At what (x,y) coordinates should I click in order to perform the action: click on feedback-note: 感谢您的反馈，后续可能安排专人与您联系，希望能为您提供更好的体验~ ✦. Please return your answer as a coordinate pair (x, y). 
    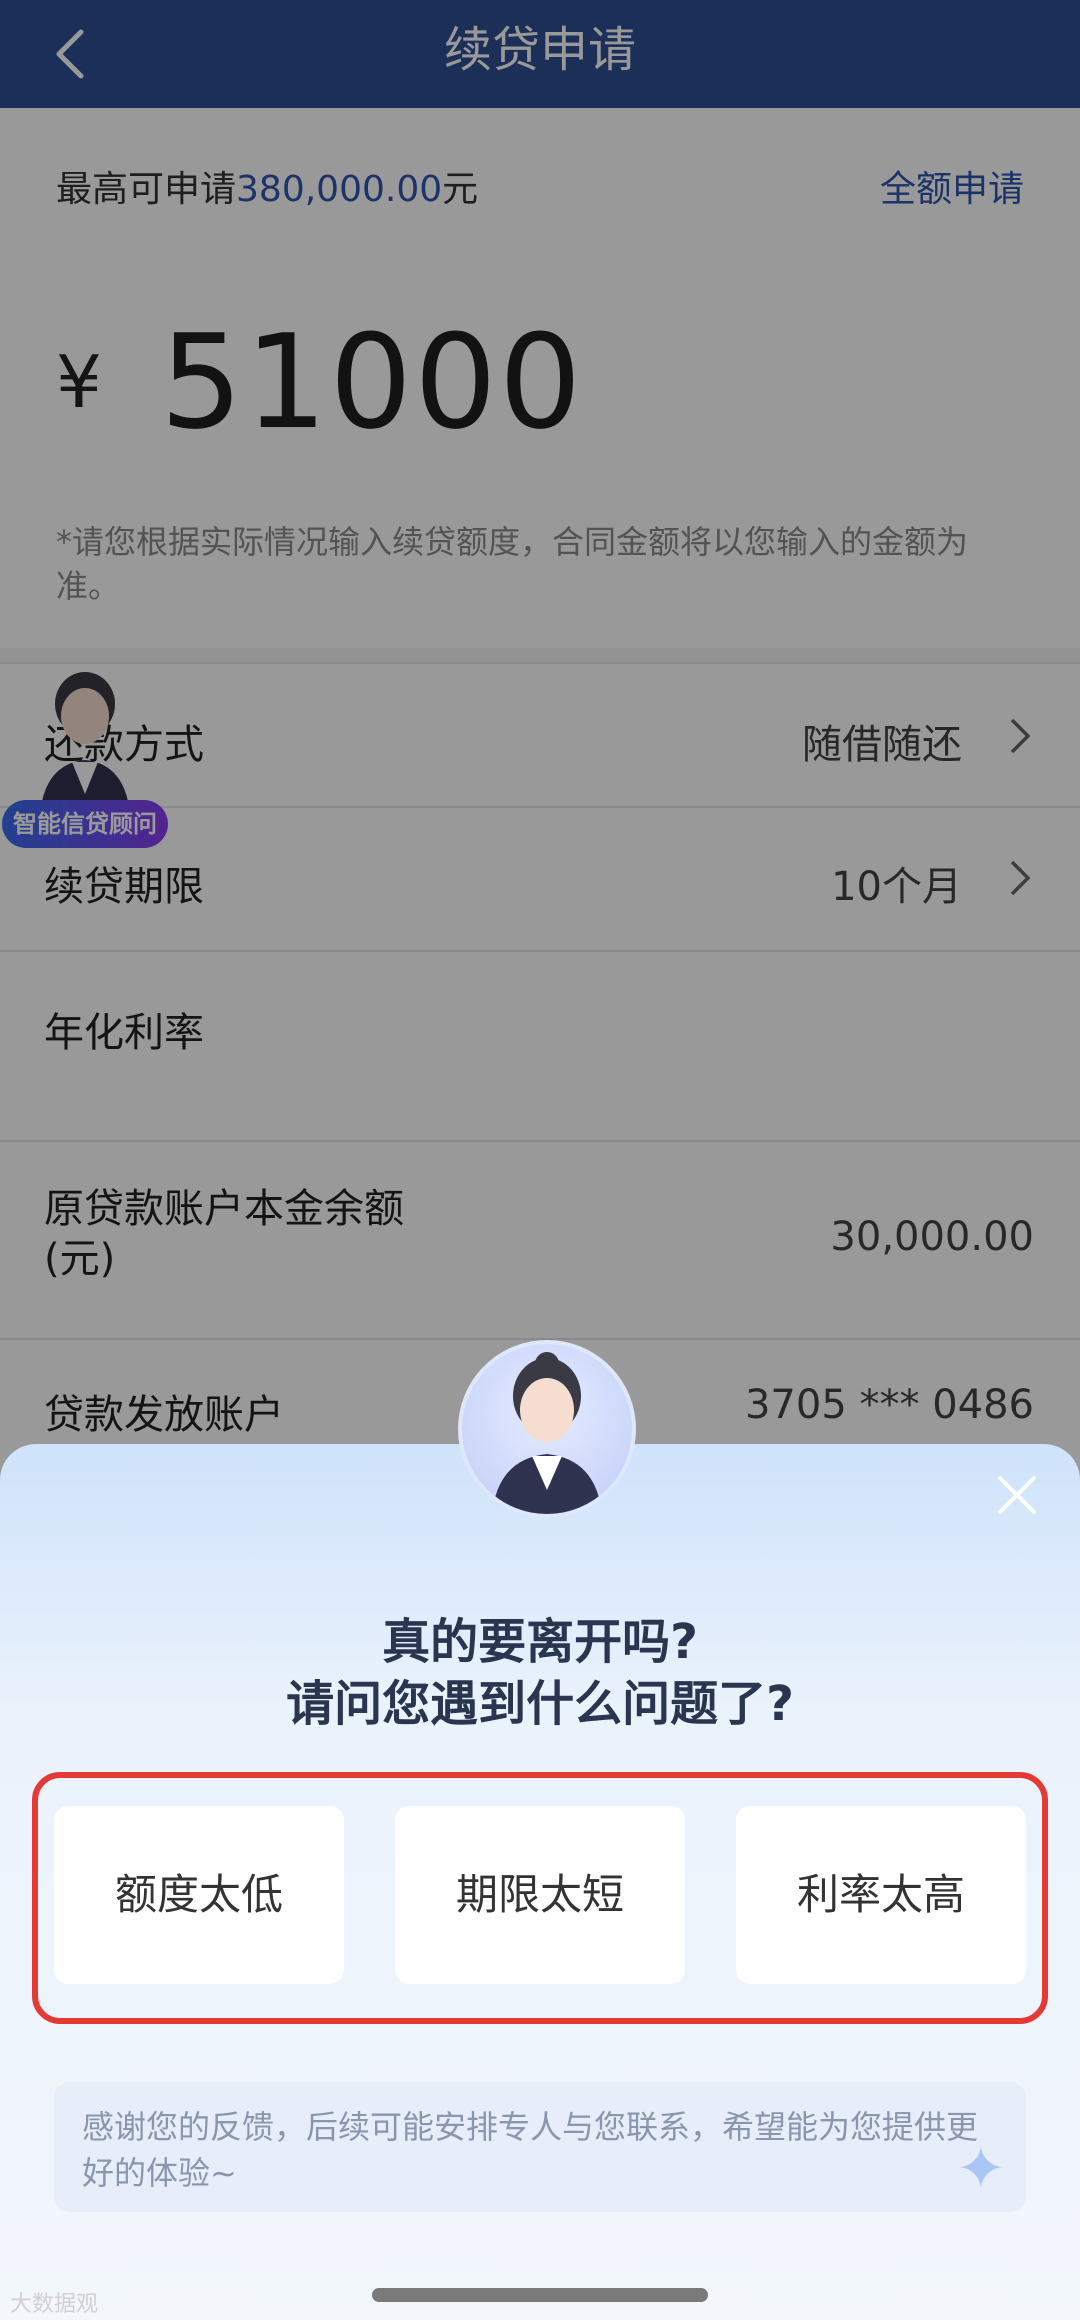
    Looking at the image, I should click on (540, 2147).